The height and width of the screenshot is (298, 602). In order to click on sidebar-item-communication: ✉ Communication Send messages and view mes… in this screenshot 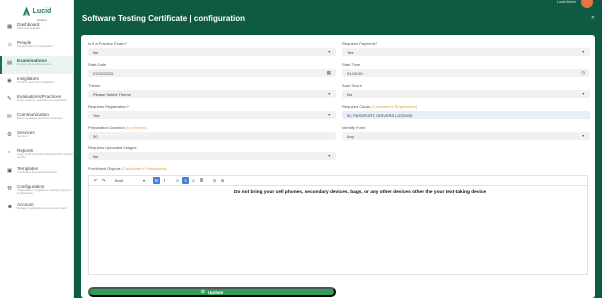, I will do `click(36, 119)`.